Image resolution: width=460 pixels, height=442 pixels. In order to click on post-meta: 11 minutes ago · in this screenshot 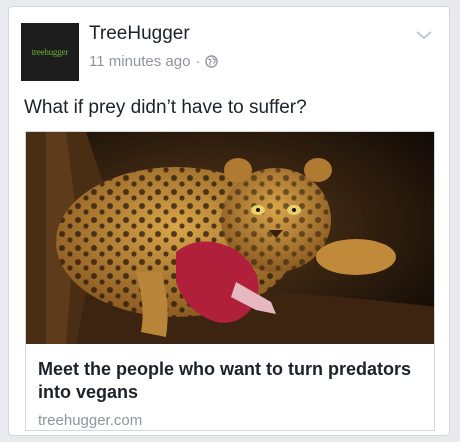, I will do `click(154, 61)`.